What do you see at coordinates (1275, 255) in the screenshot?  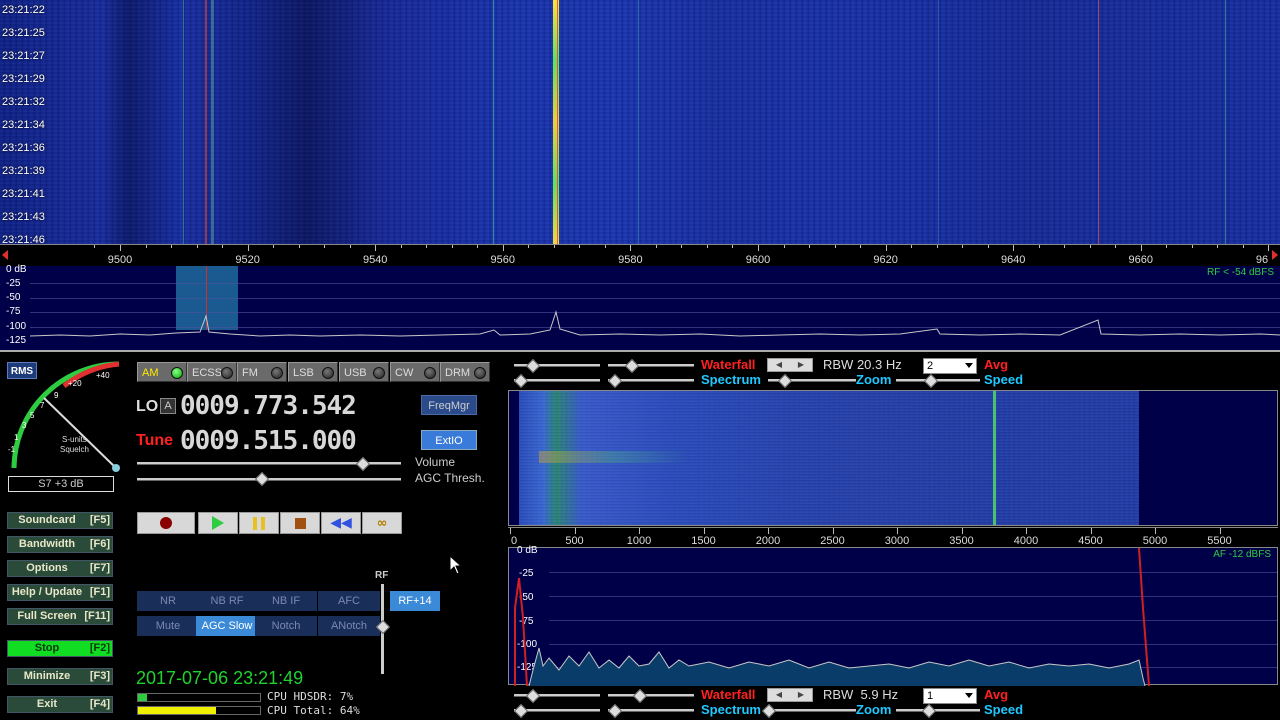 I see `scroll-right-icon` at bounding box center [1275, 255].